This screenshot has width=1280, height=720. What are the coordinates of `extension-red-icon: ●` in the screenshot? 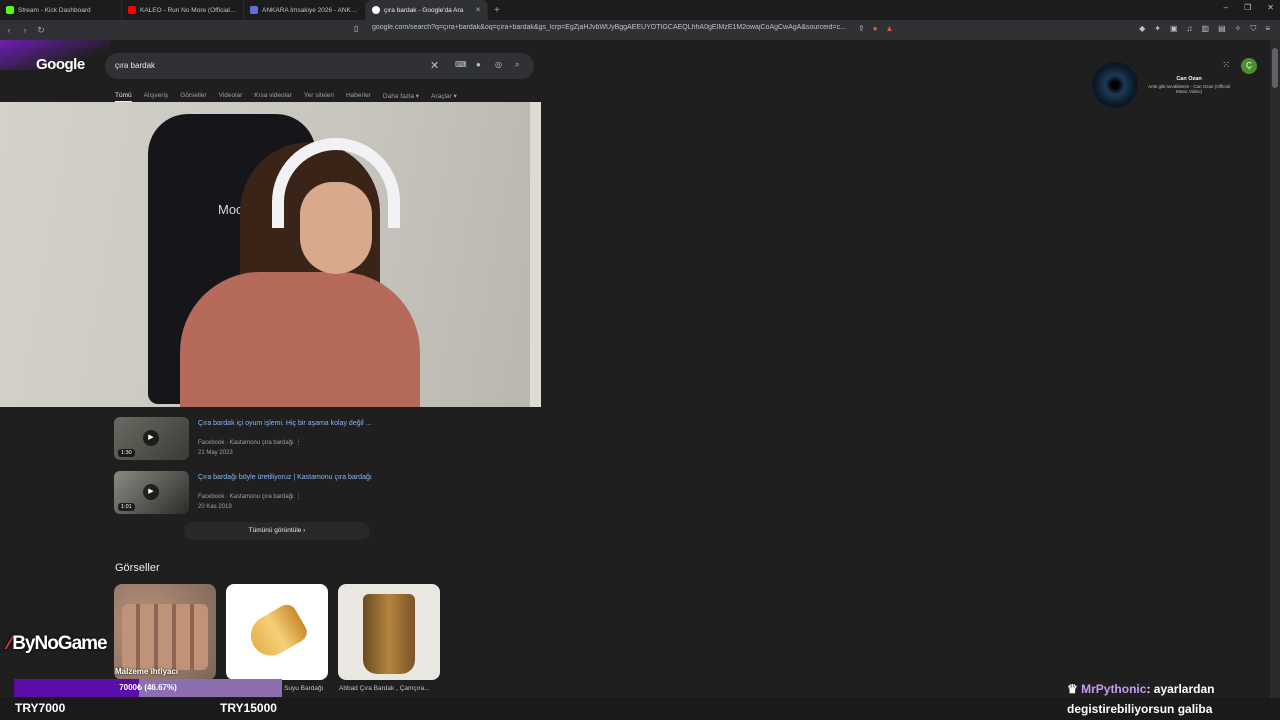 It's located at (875, 28).